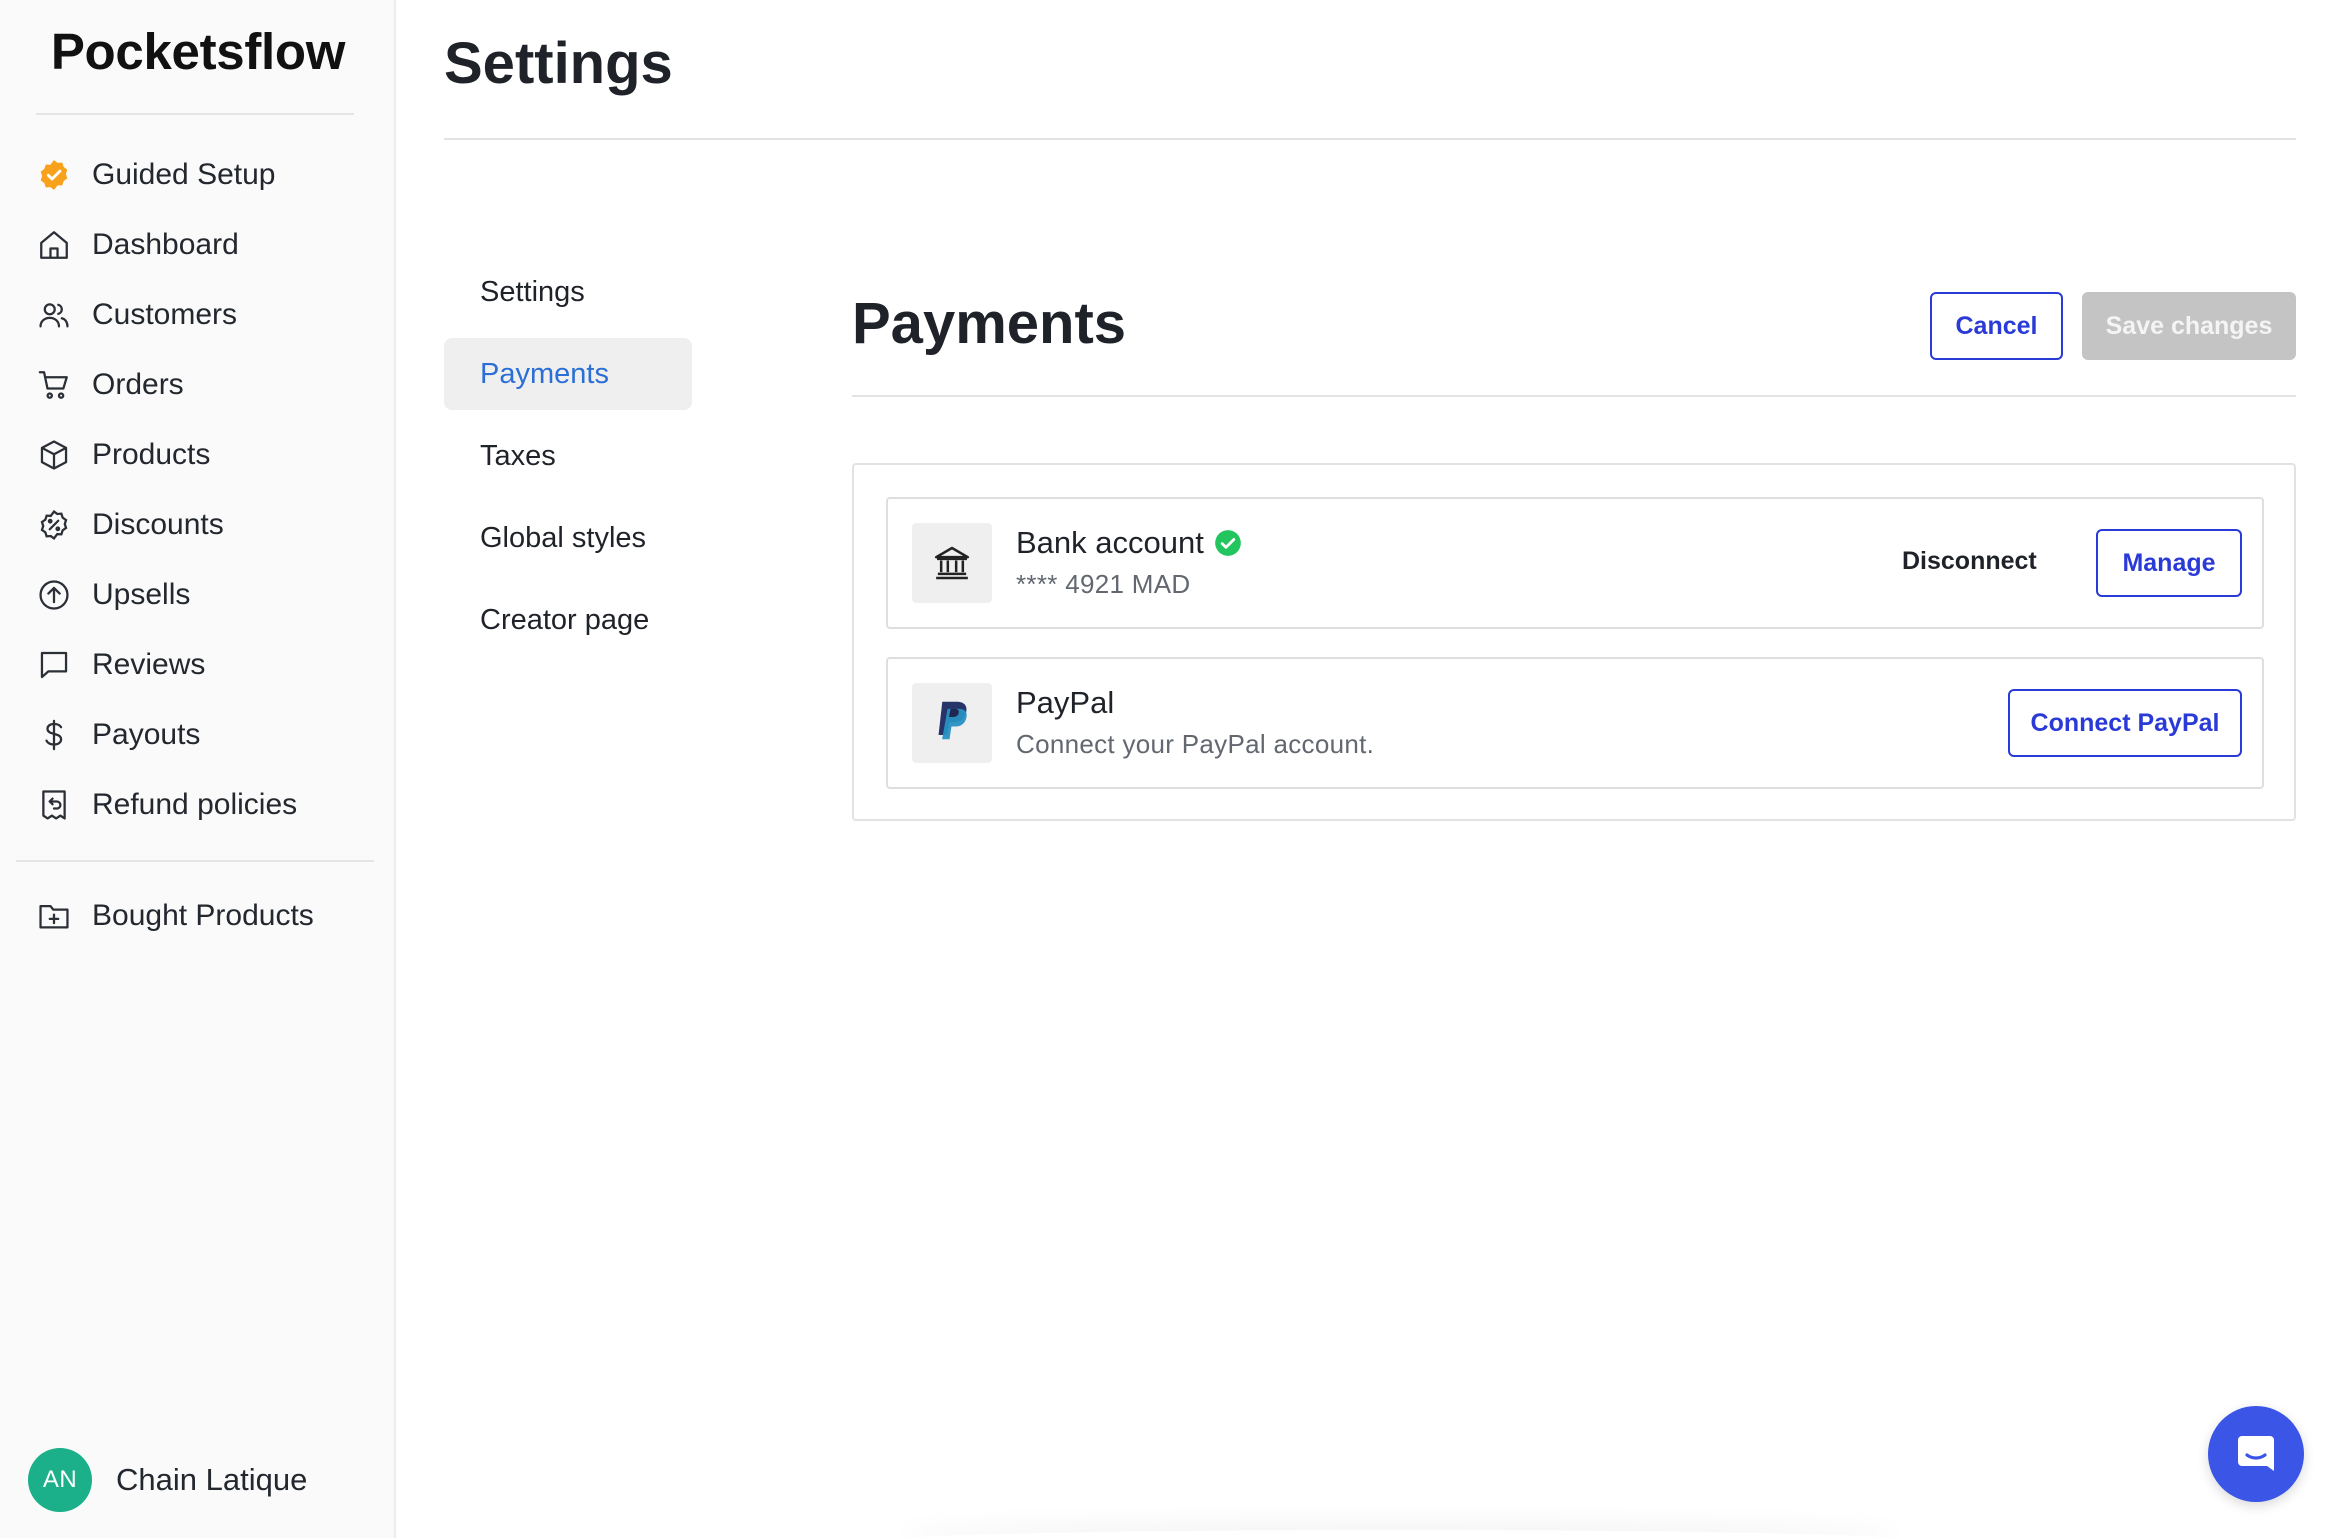 The image size is (2342, 1538). I want to click on sidebar-item-guided-setup: Guided Setup, so click(198, 175).